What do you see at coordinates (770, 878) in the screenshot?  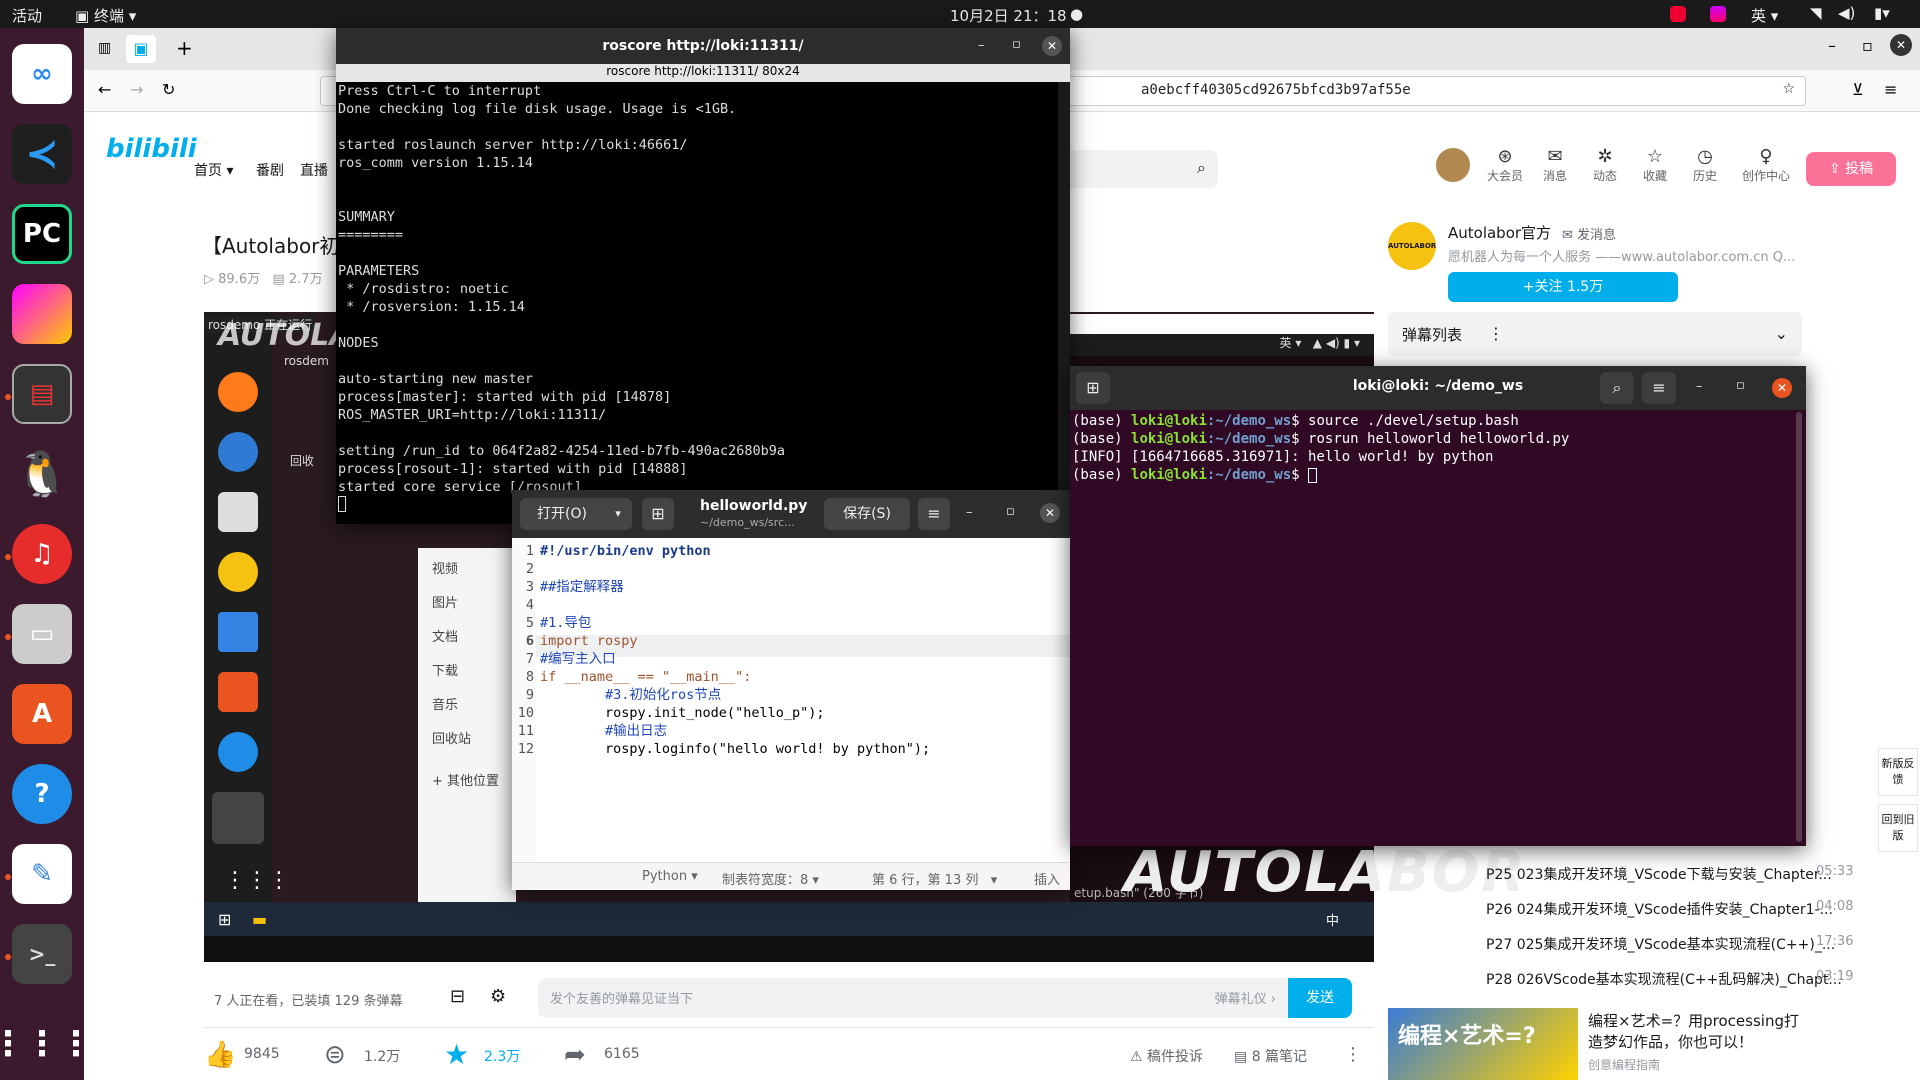 I see `tab-width-selector: 制表符宽度：8 ▾` at bounding box center [770, 878].